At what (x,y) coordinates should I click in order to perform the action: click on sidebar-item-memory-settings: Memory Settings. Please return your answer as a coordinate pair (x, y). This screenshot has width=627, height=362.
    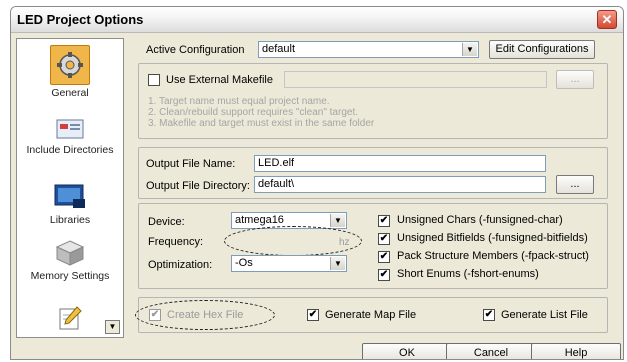
    Looking at the image, I should click on (70, 260).